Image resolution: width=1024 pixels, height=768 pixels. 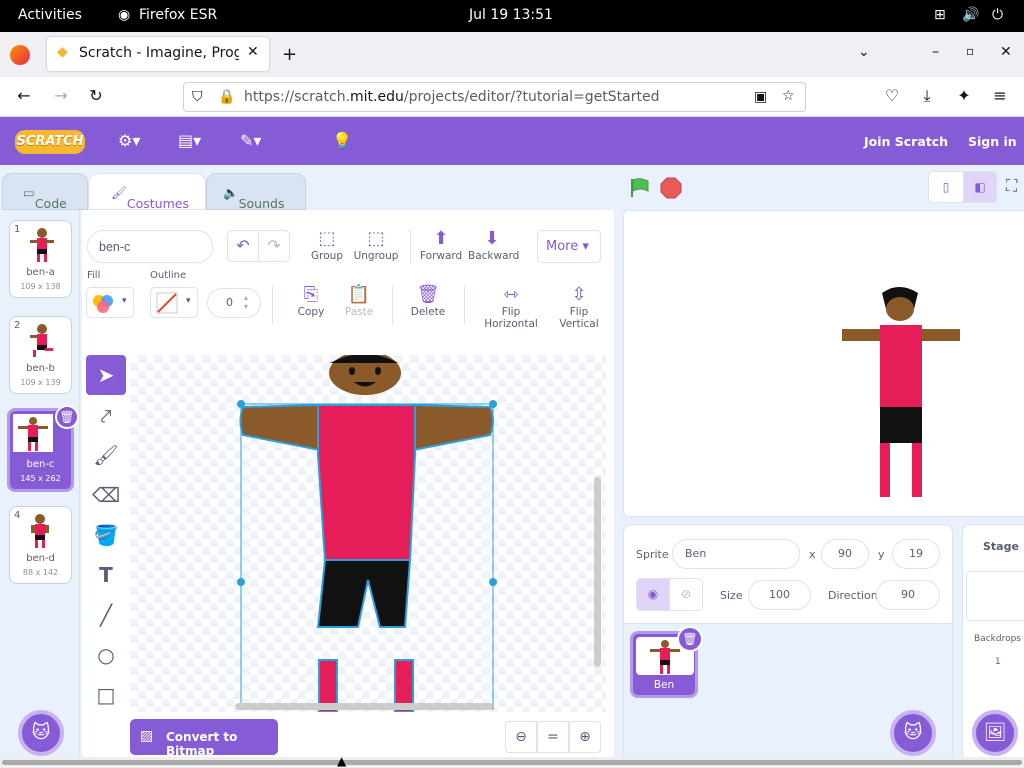 I want to click on more-dropdown: More ▾, so click(x=569, y=246).